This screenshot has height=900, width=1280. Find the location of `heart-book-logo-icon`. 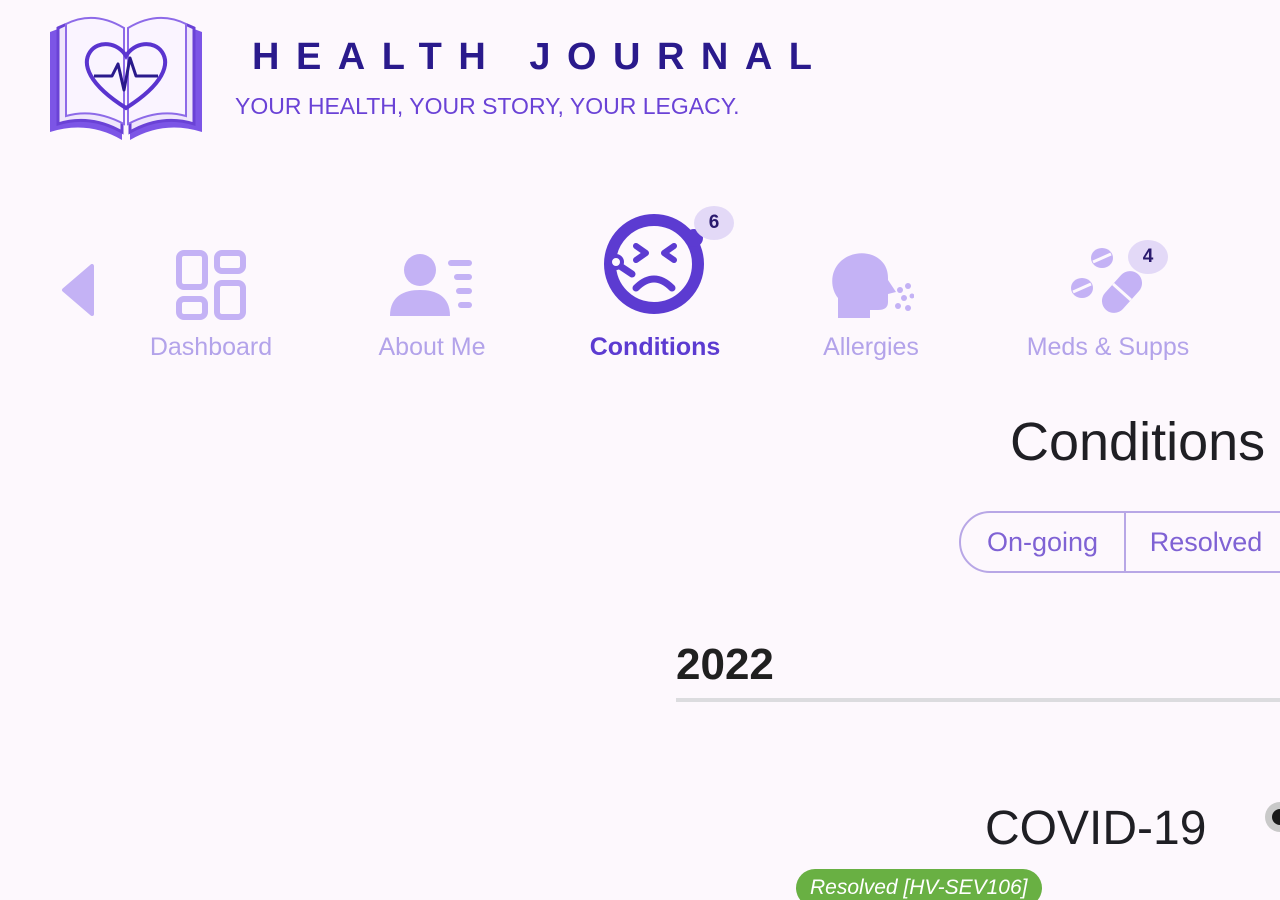

heart-book-logo-icon is located at coordinates (126, 78).